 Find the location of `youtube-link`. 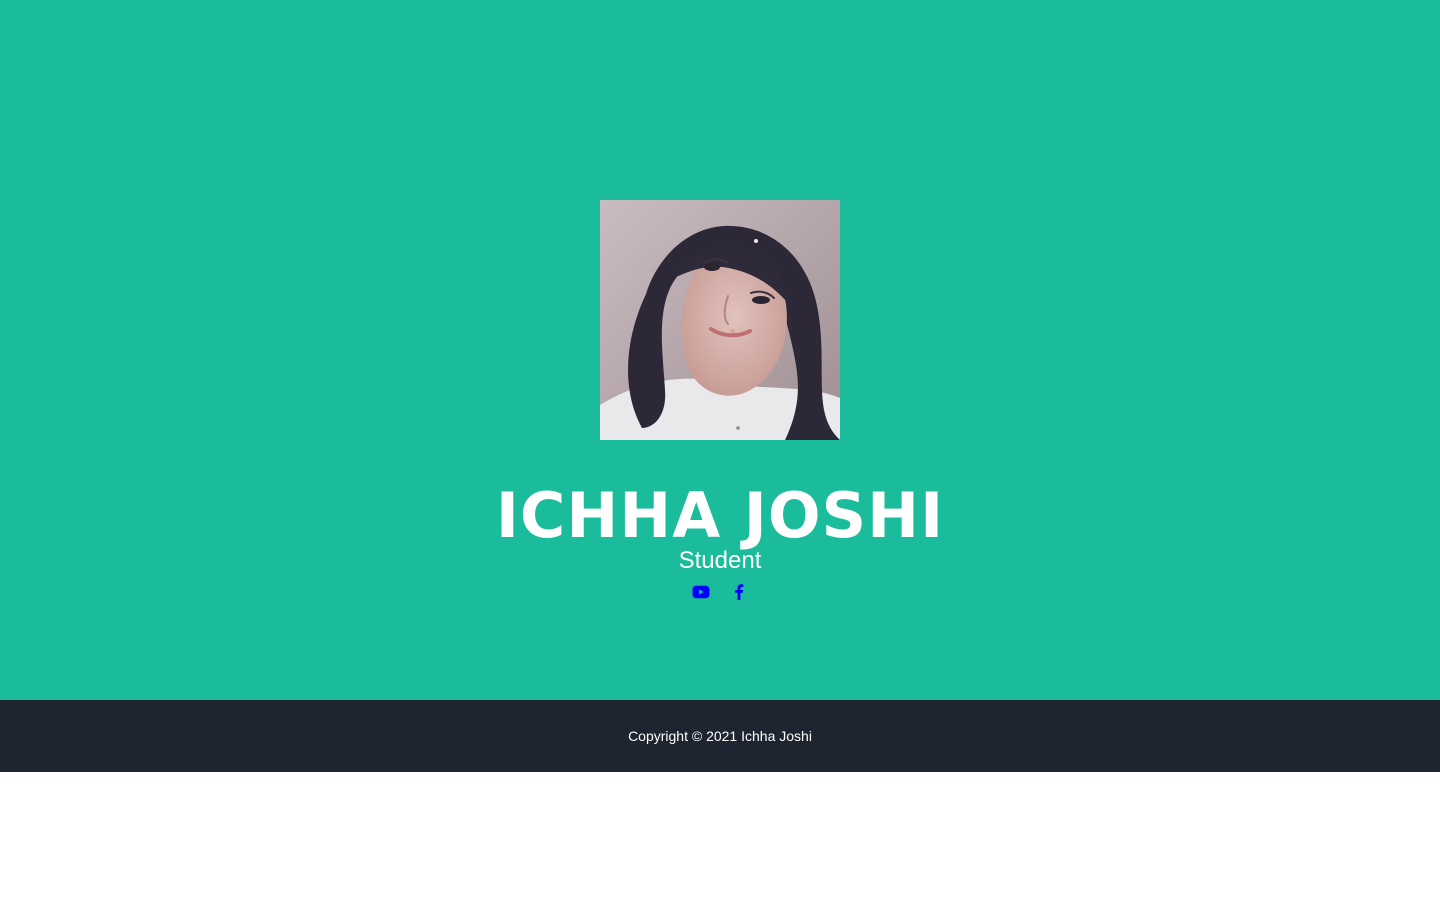

youtube-link is located at coordinates (701, 592).